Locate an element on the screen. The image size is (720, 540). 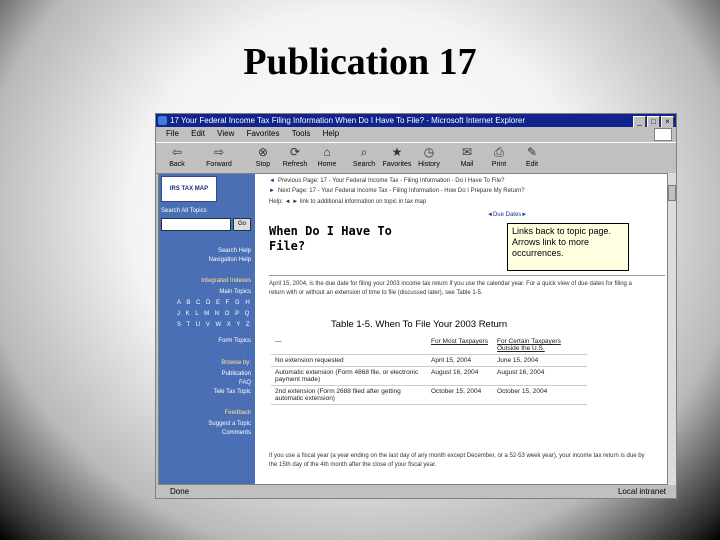
back-arrow-icon: ⇦ is located at coordinates (177, 152).